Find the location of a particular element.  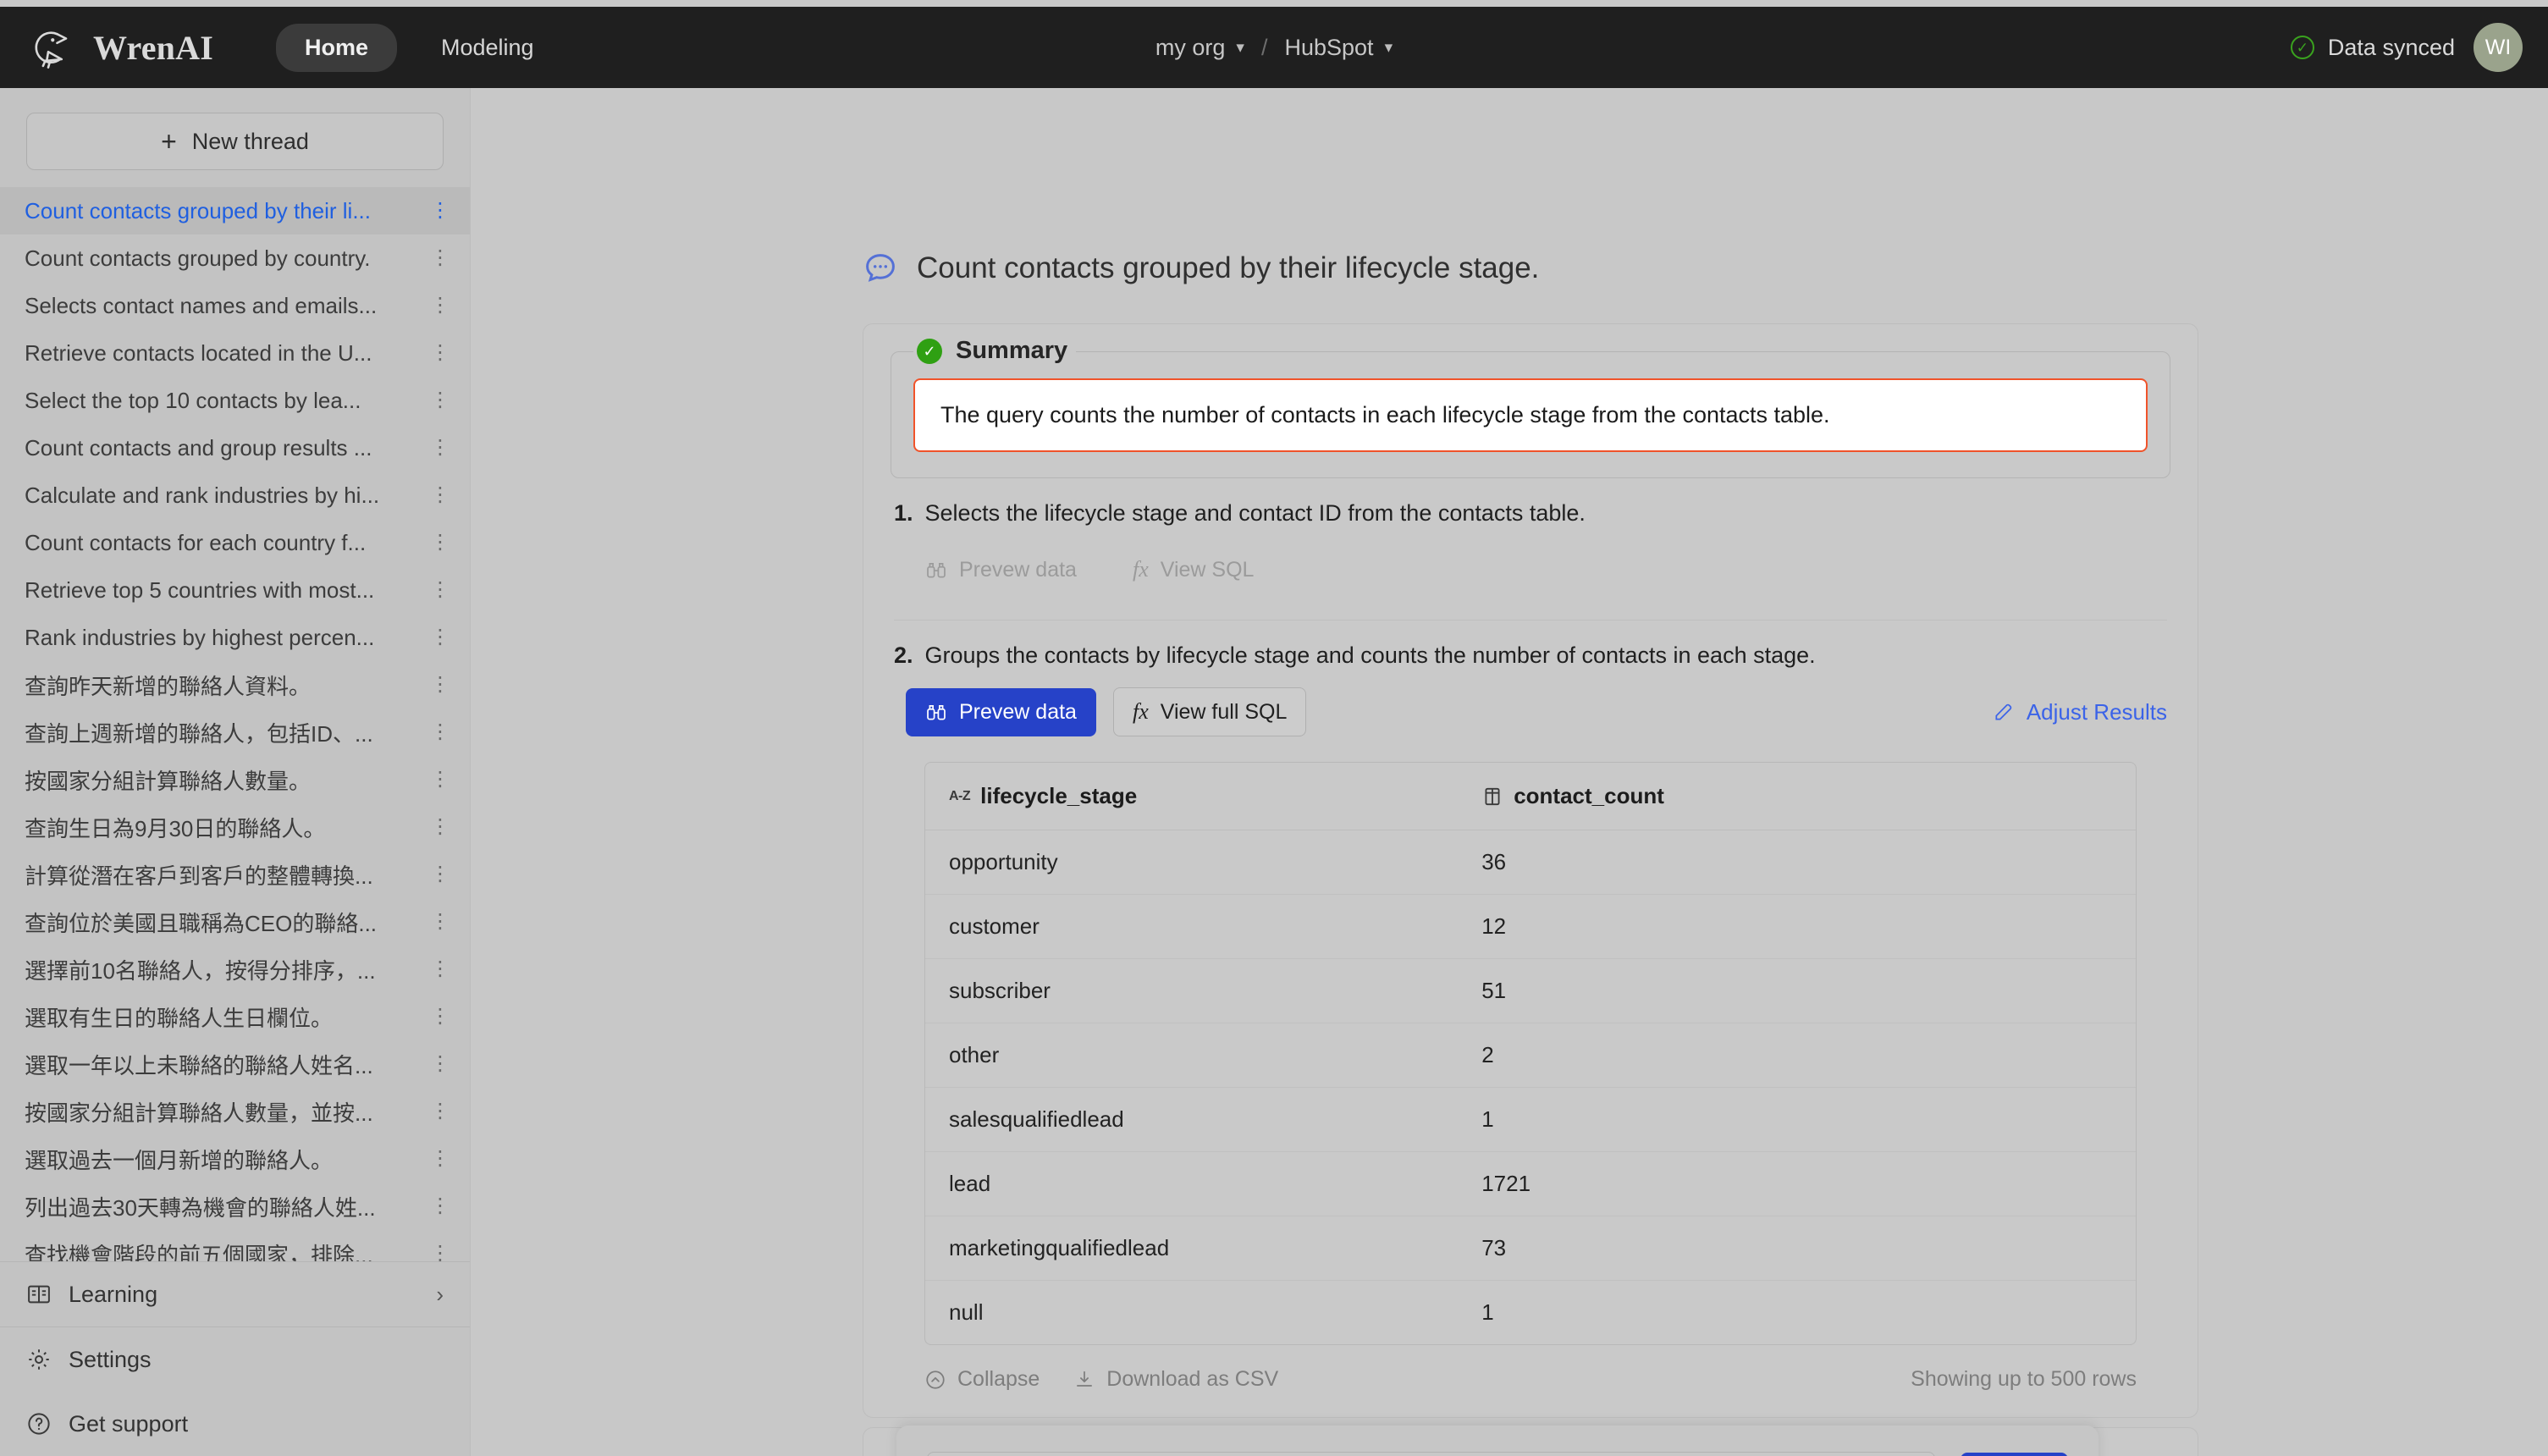

step-2-sql-label: View full SQL is located at coordinates (1224, 711).